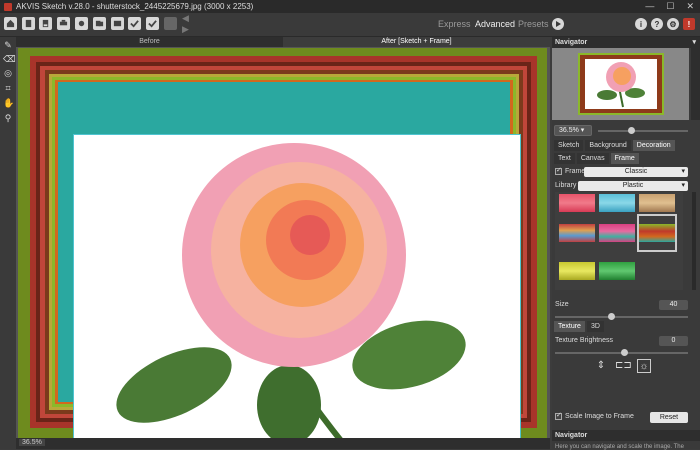 This screenshot has width=700, height=450. I want to click on tab-text: Text, so click(564, 158).